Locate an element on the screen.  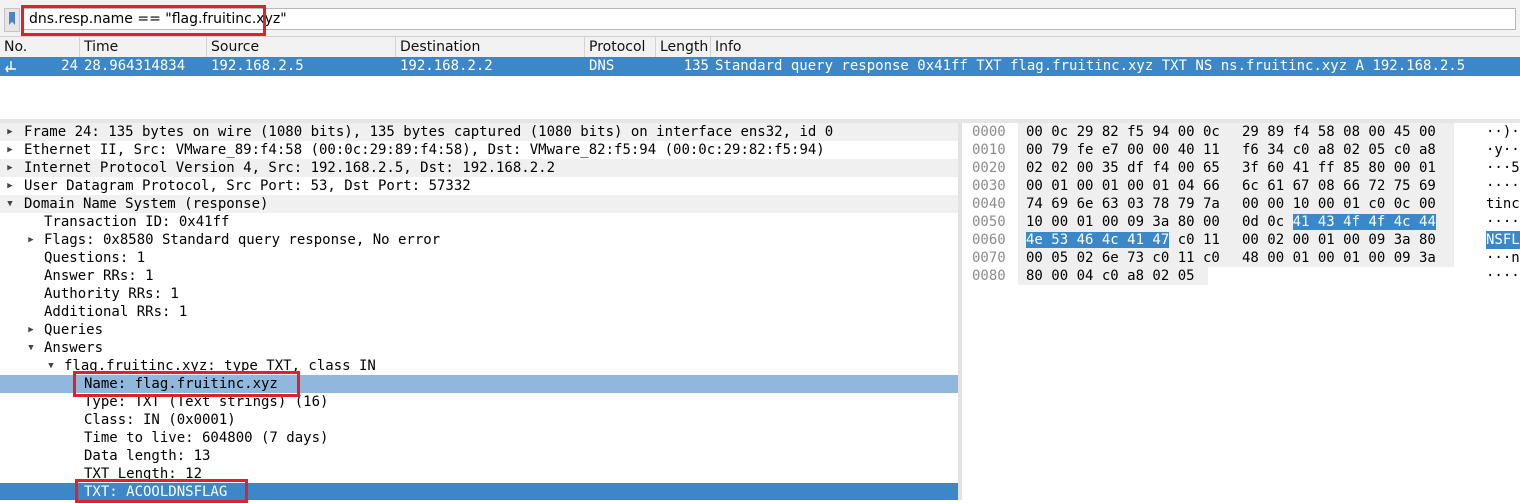
tree-item-answers: ▼ Answers is located at coordinates (479, 348).